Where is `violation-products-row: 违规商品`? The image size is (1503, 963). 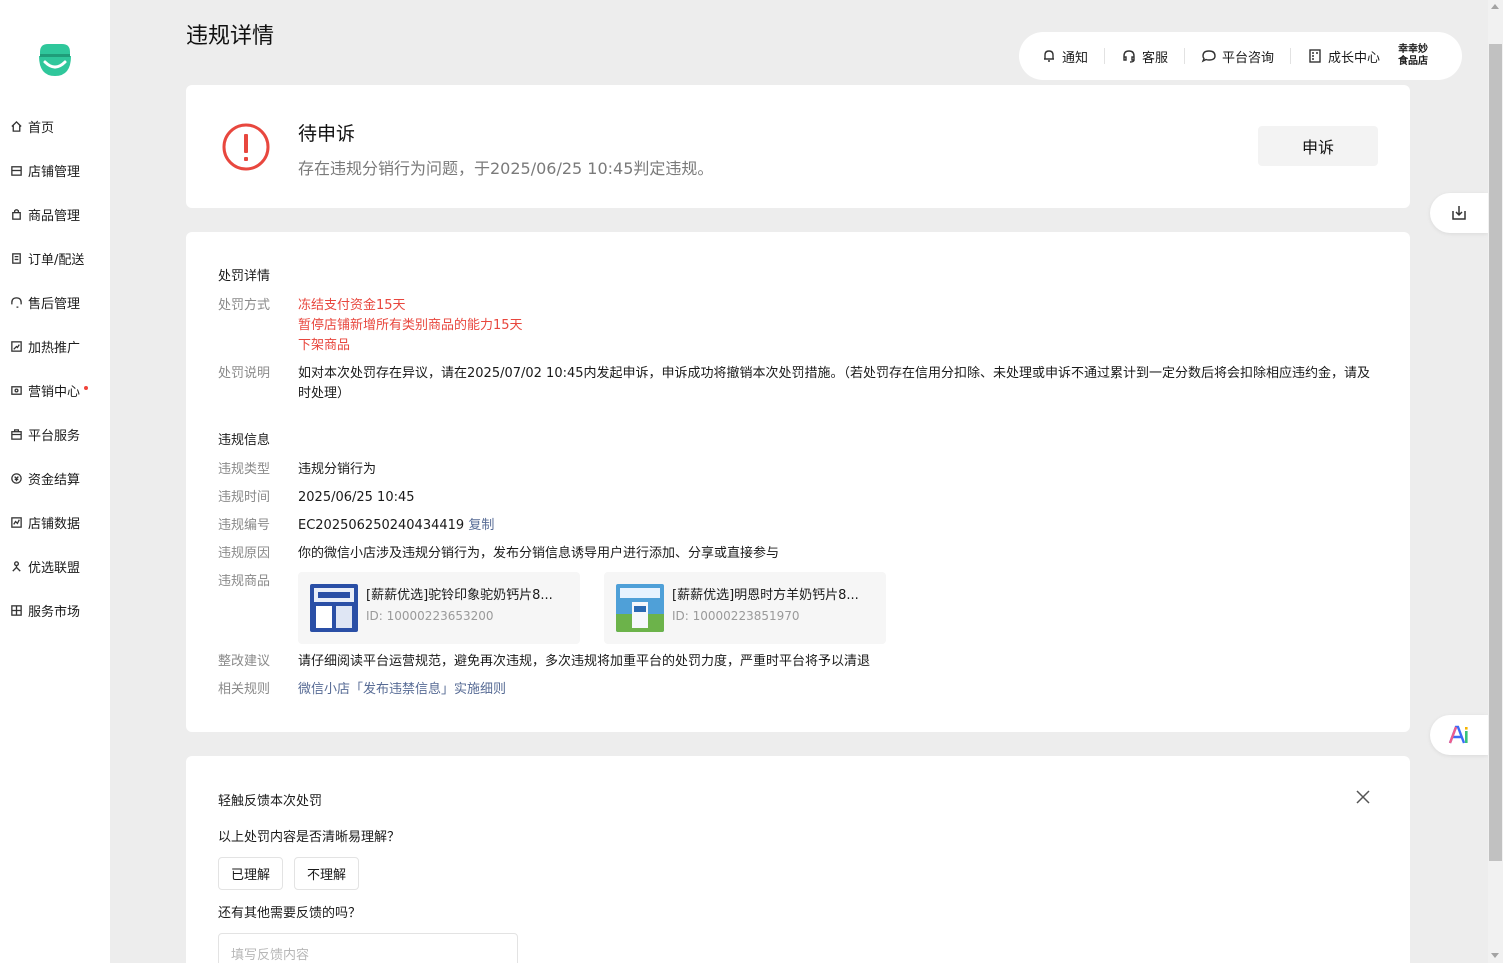 violation-products-row: 违规商品 is located at coordinates (258, 582).